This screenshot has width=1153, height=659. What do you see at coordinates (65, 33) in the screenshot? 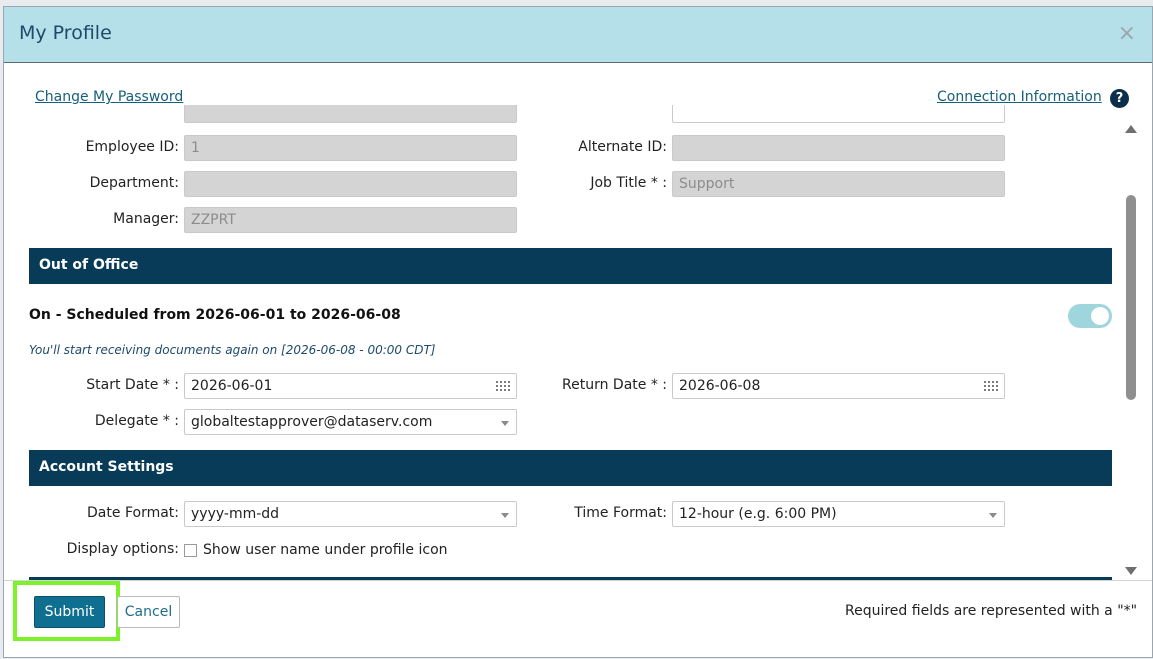
I see `modal-title: My Profile` at bounding box center [65, 33].